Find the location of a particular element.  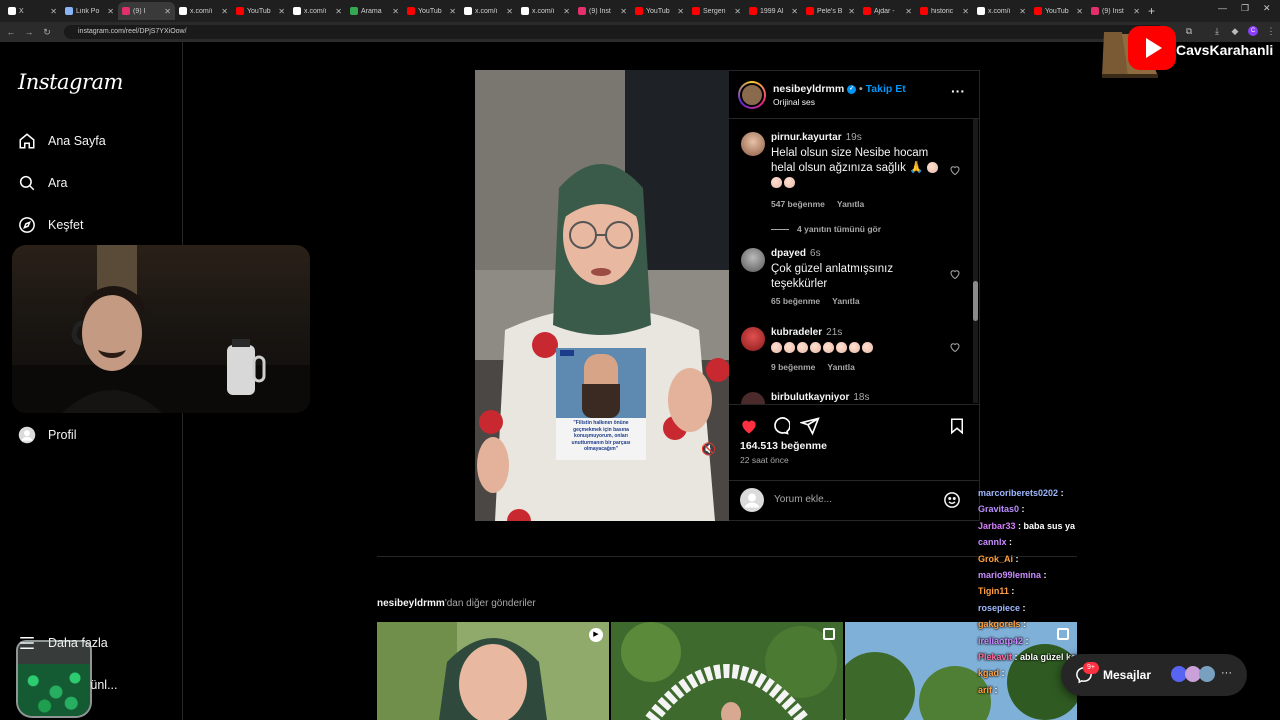

scrollbar-thumb is located at coordinates (975, 301).